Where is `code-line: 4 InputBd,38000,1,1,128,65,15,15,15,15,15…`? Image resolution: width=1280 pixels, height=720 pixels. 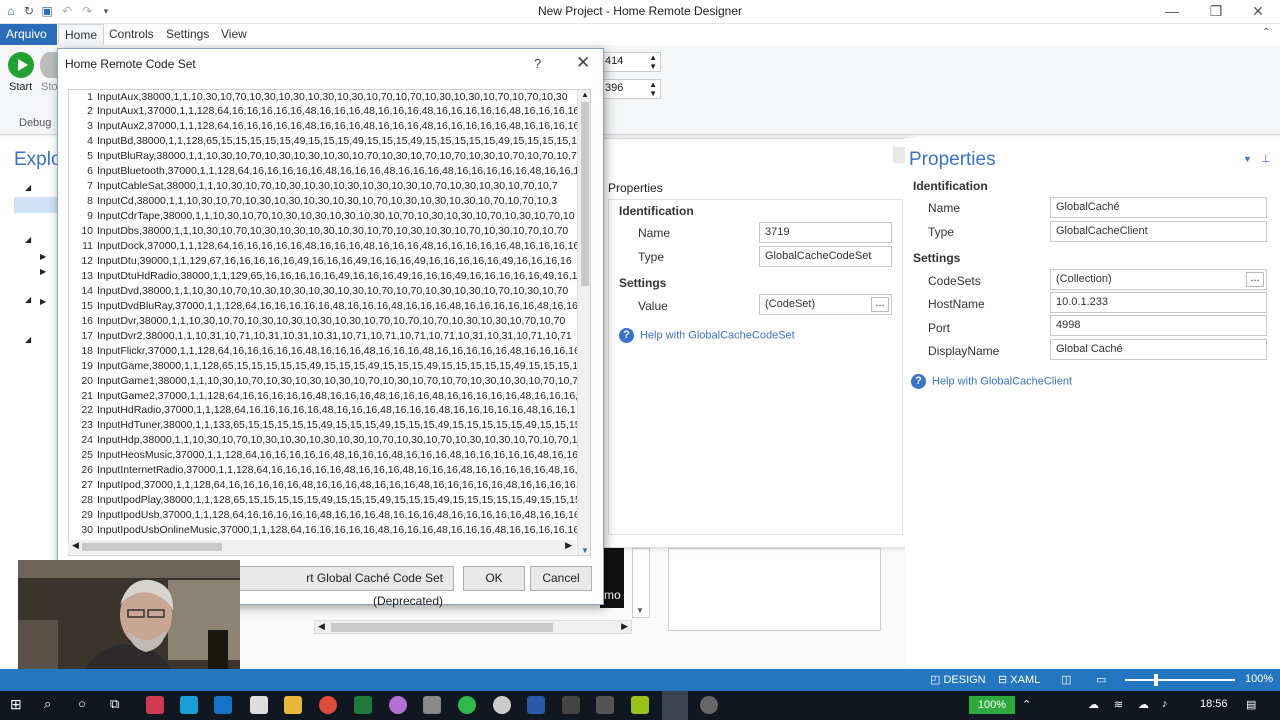 code-line: 4 InputBd,38000,1,1,128,65,15,15,15,15,15… is located at coordinates (323, 142).